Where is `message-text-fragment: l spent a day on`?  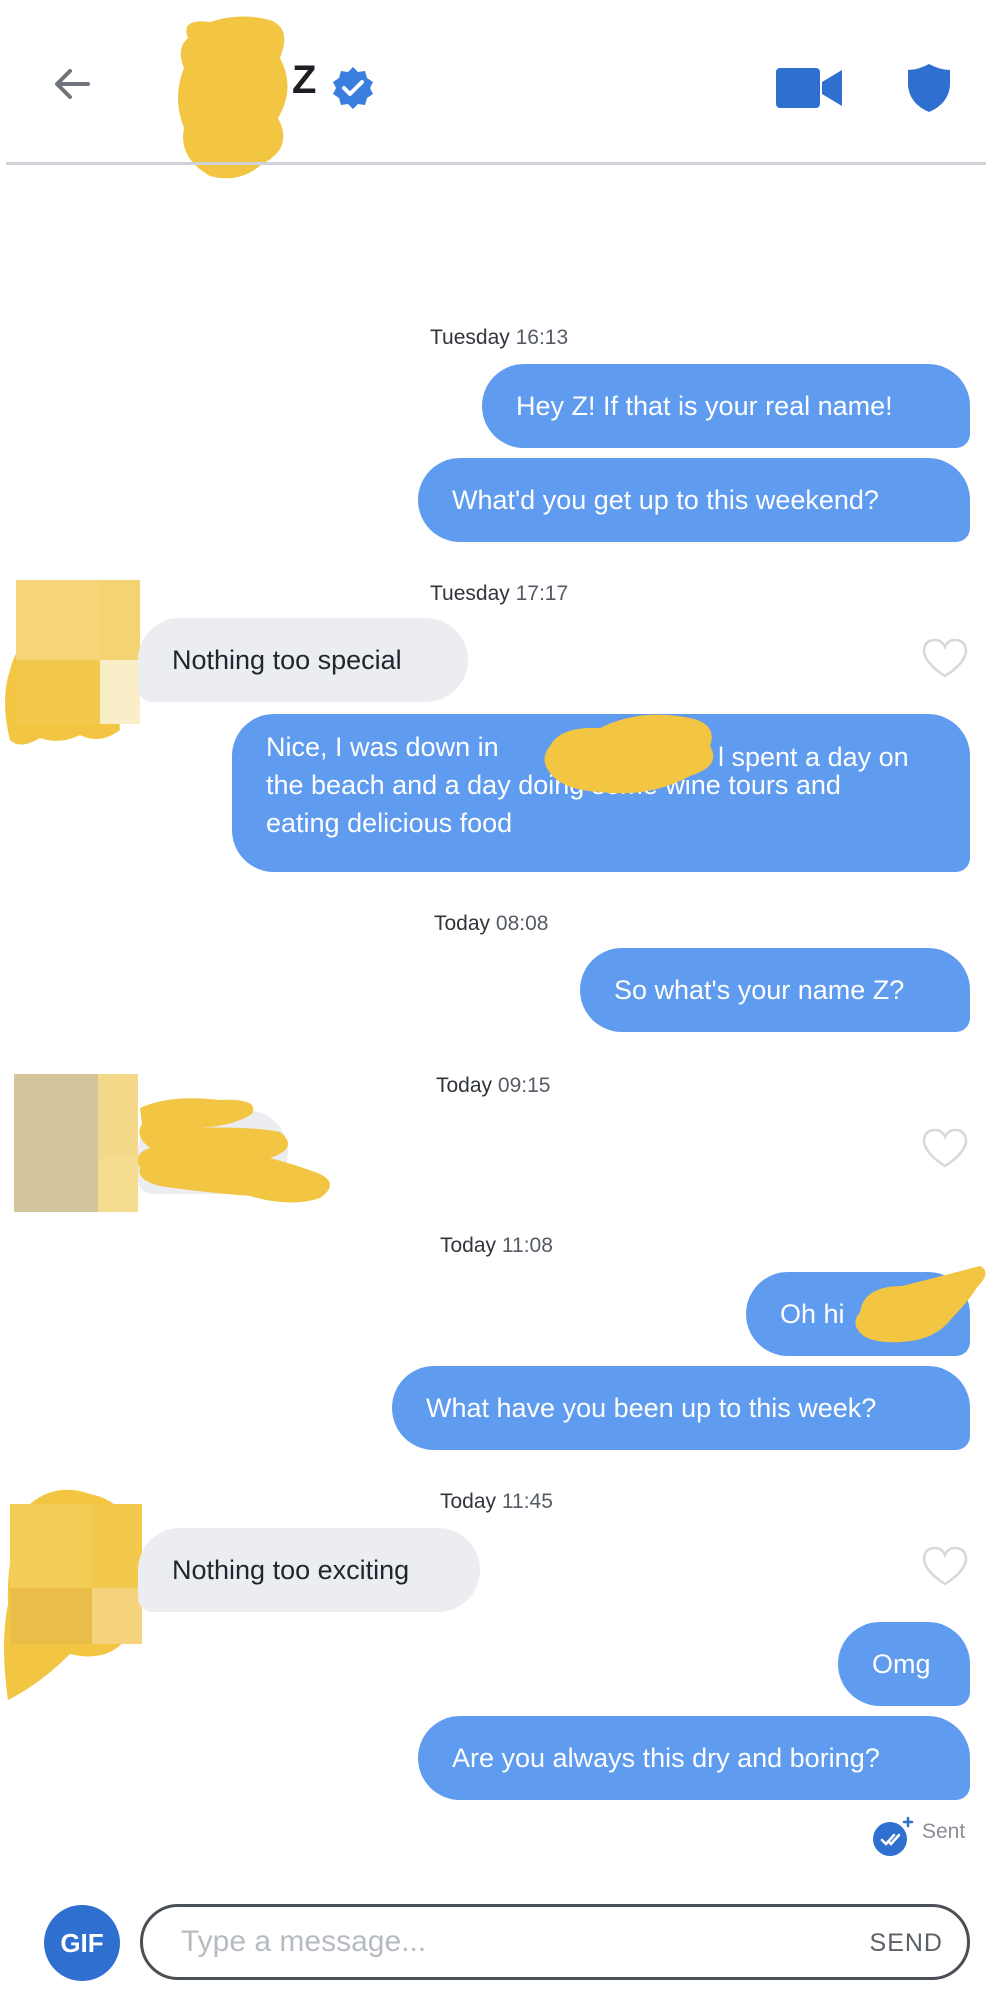 message-text-fragment: l spent a day on is located at coordinates (813, 757).